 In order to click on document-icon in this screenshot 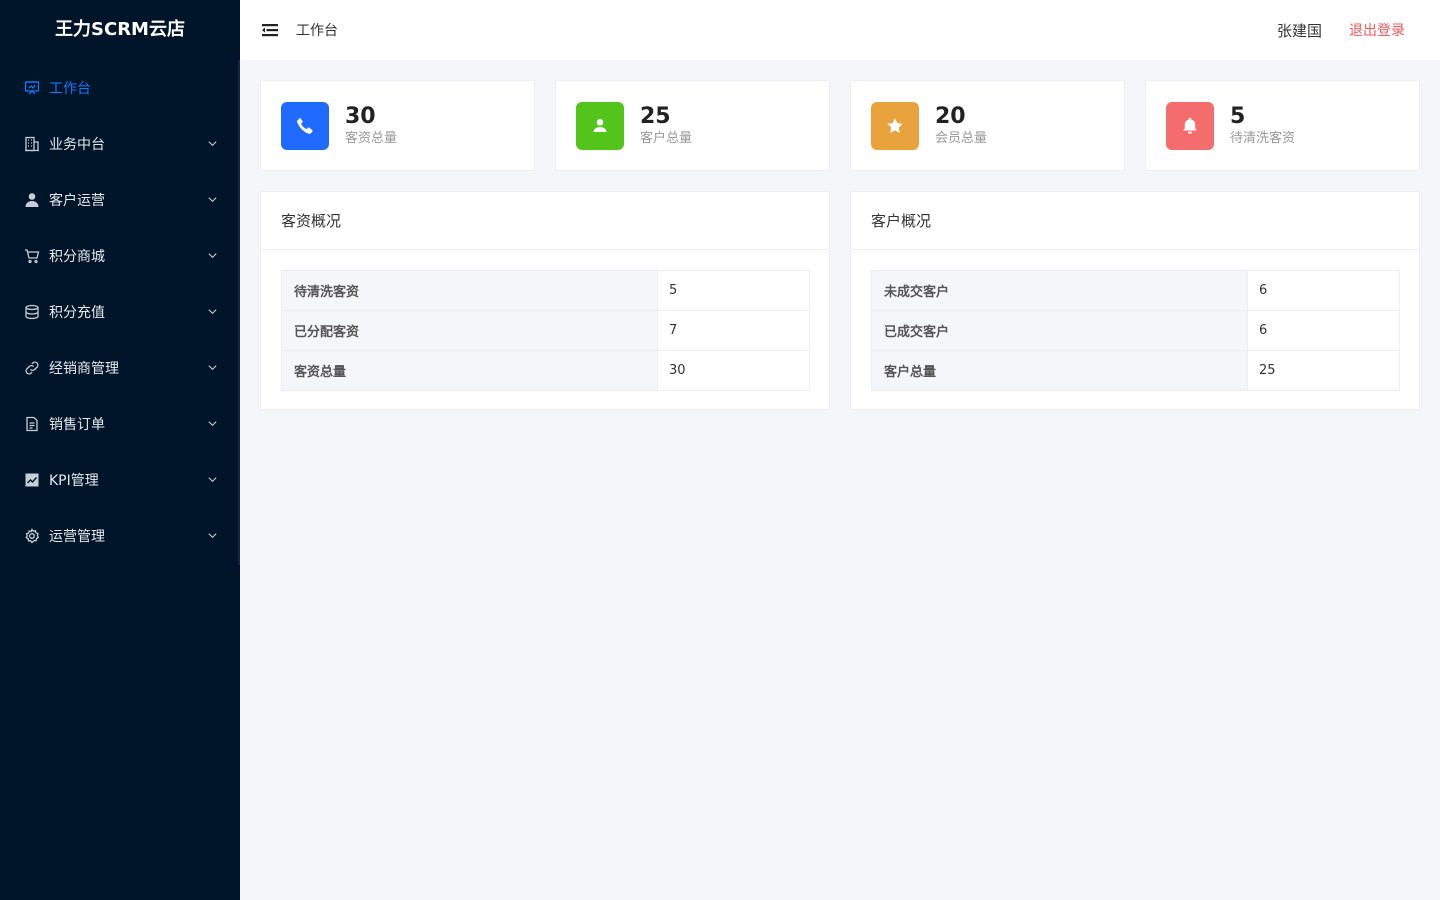, I will do `click(32, 424)`.